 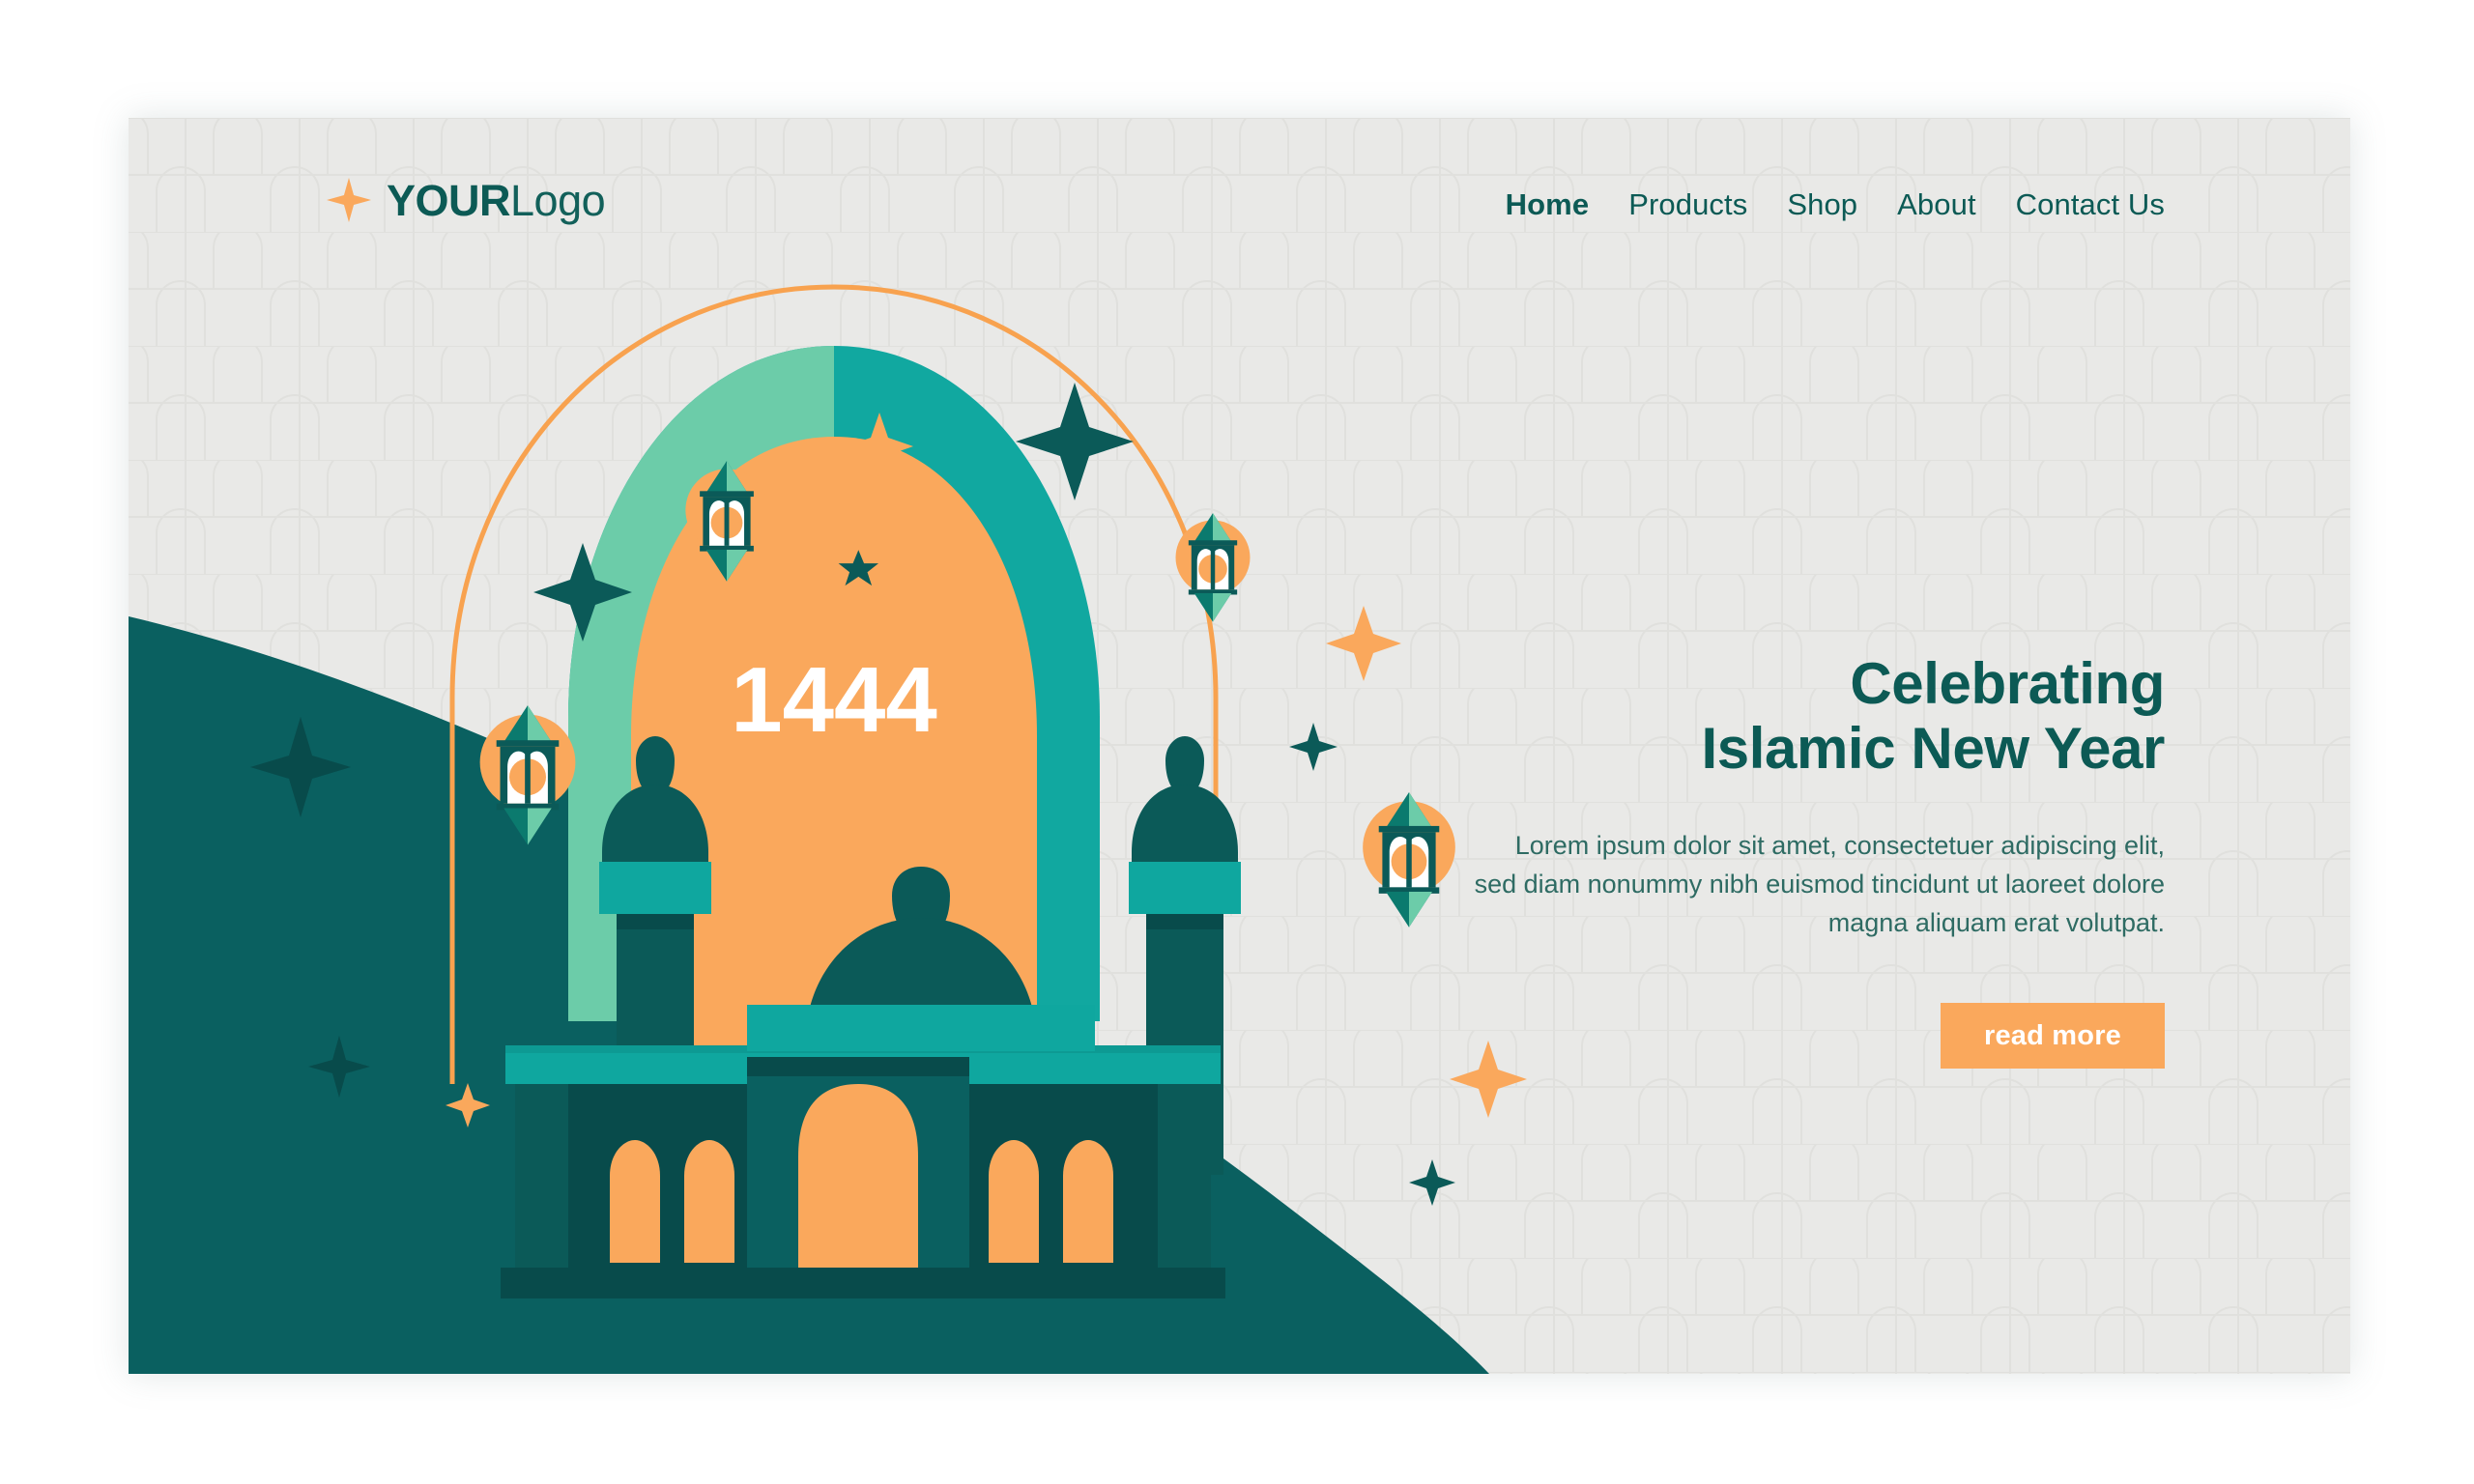 What do you see at coordinates (1934, 749) in the screenshot?
I see `hero-heading-line2: Islamic New Year` at bounding box center [1934, 749].